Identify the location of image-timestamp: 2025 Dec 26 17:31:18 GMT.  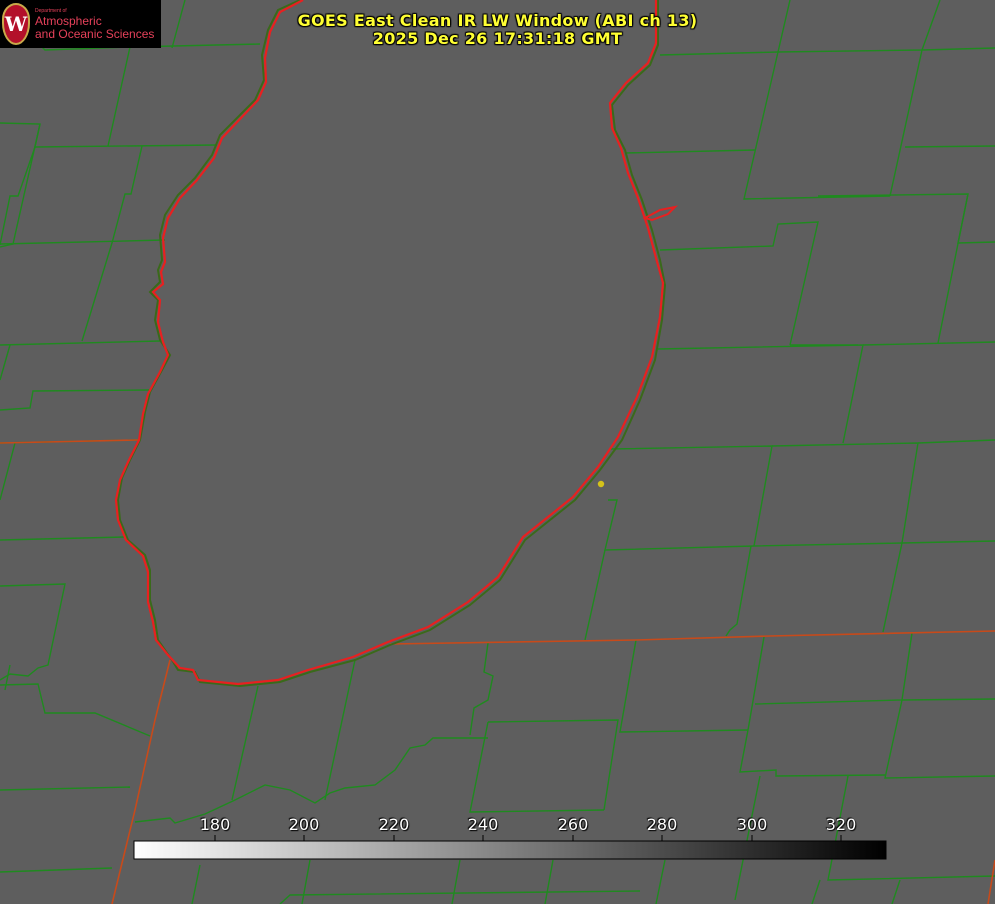
(497, 38).